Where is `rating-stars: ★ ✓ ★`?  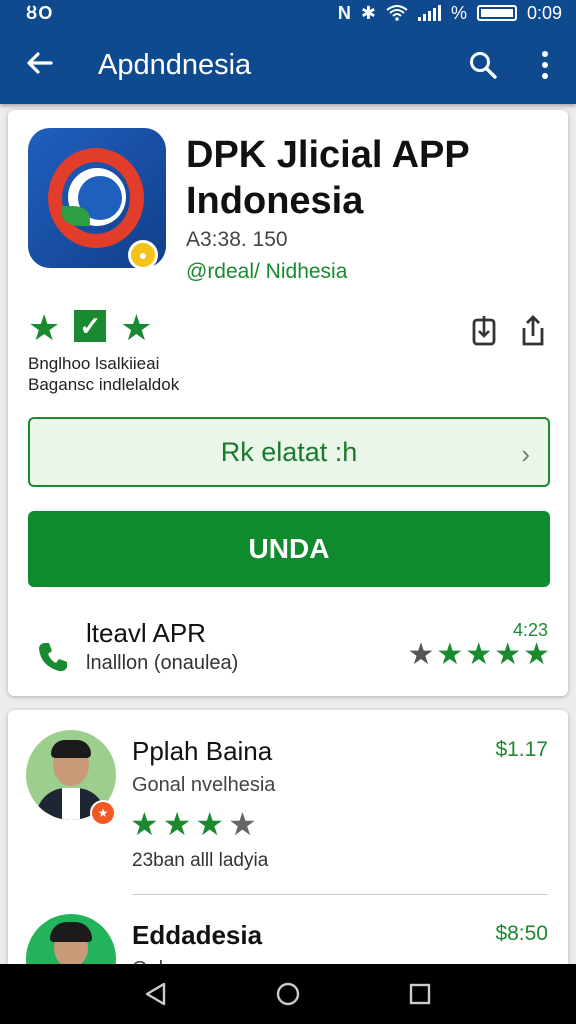 rating-stars: ★ ✓ ★ is located at coordinates (90, 328).